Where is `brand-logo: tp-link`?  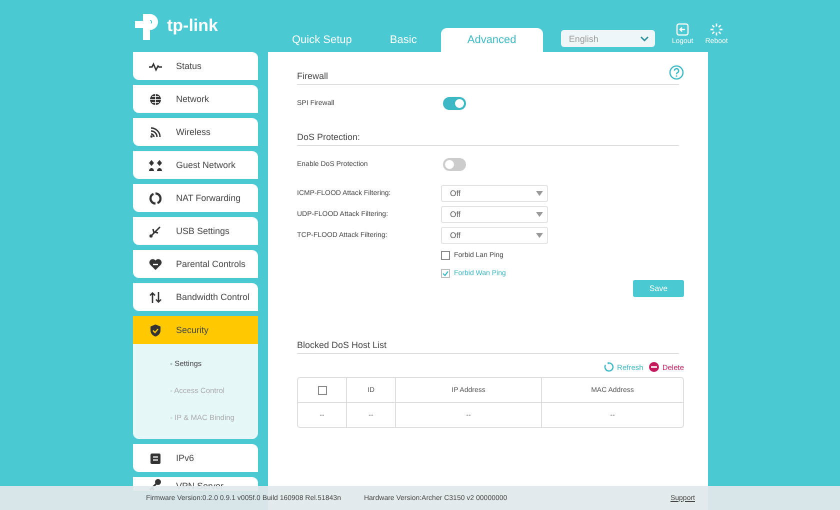
brand-logo: tp-link is located at coordinates (192, 26).